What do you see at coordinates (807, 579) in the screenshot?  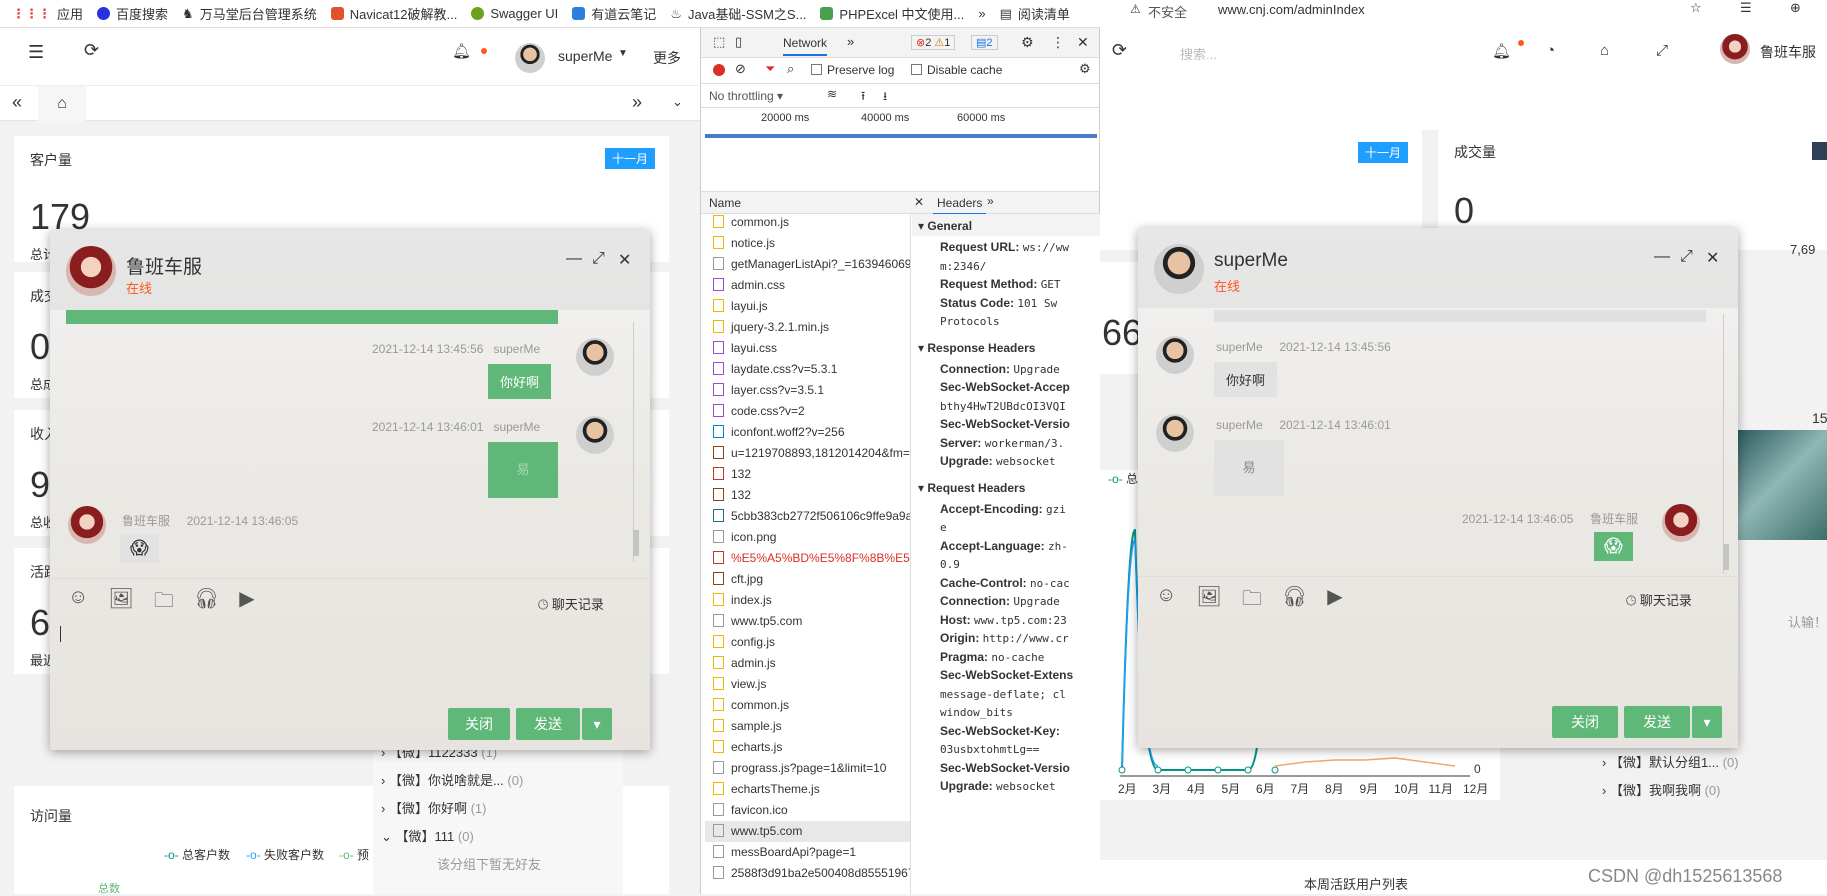 I see `request-row: cft.jpg` at bounding box center [807, 579].